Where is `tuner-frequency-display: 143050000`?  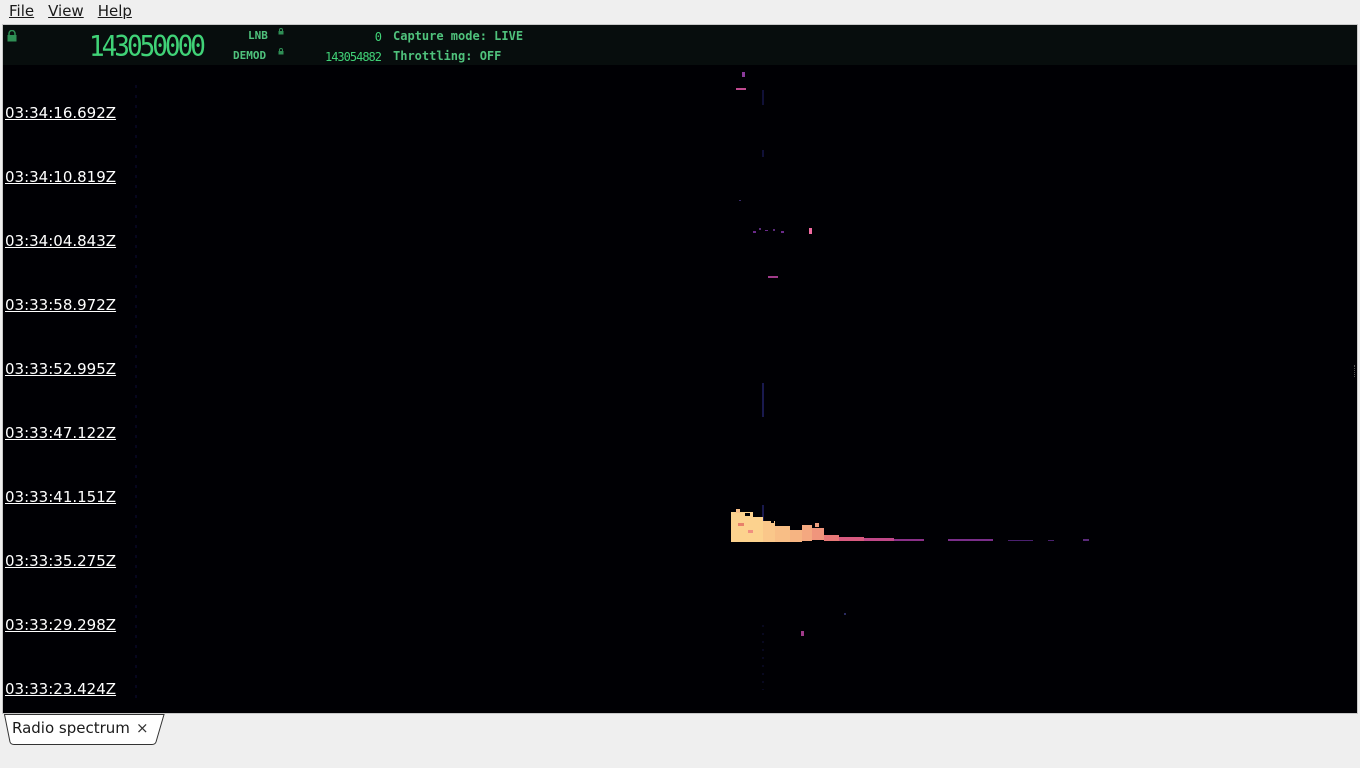
tuner-frequency-display: 143050000 is located at coordinates (147, 47).